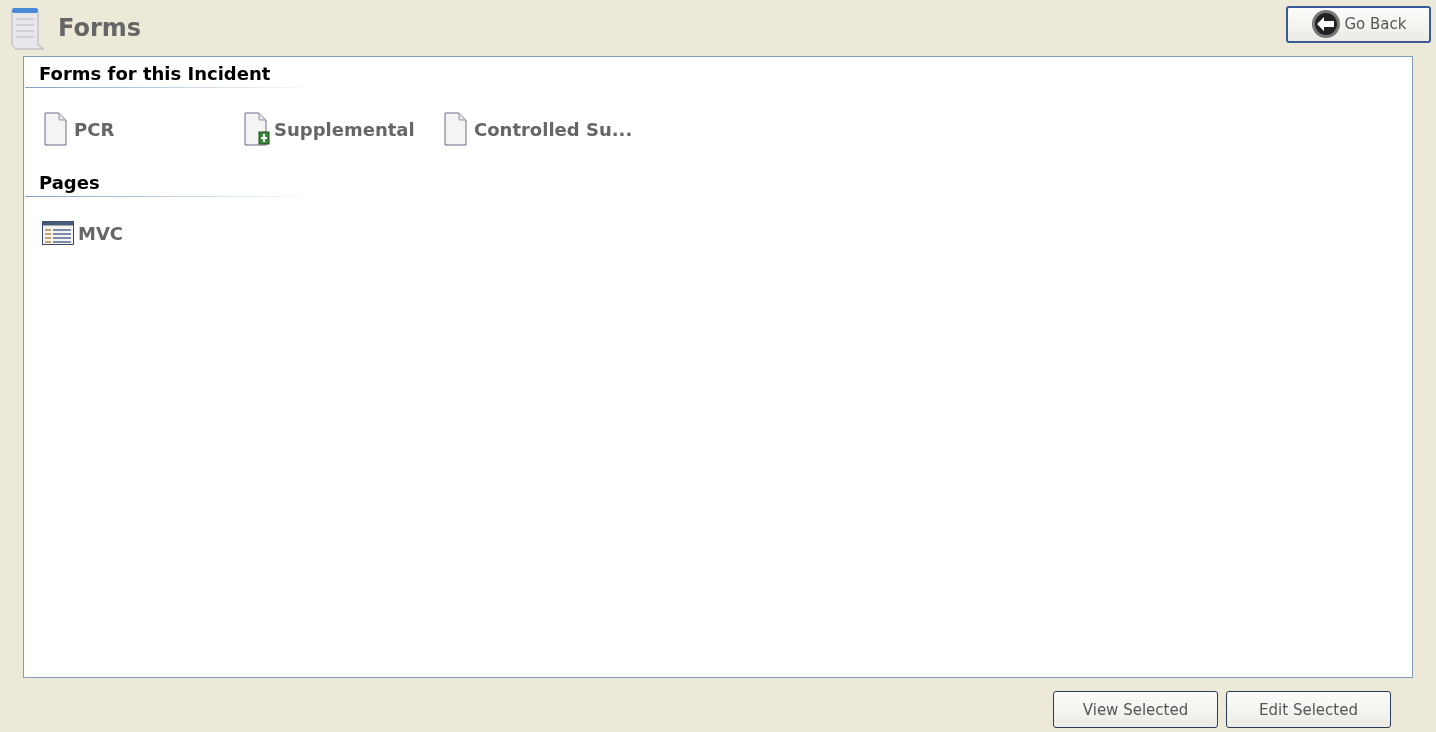 This screenshot has height=732, width=1436. What do you see at coordinates (58, 233) in the screenshot?
I see `table-page-icon` at bounding box center [58, 233].